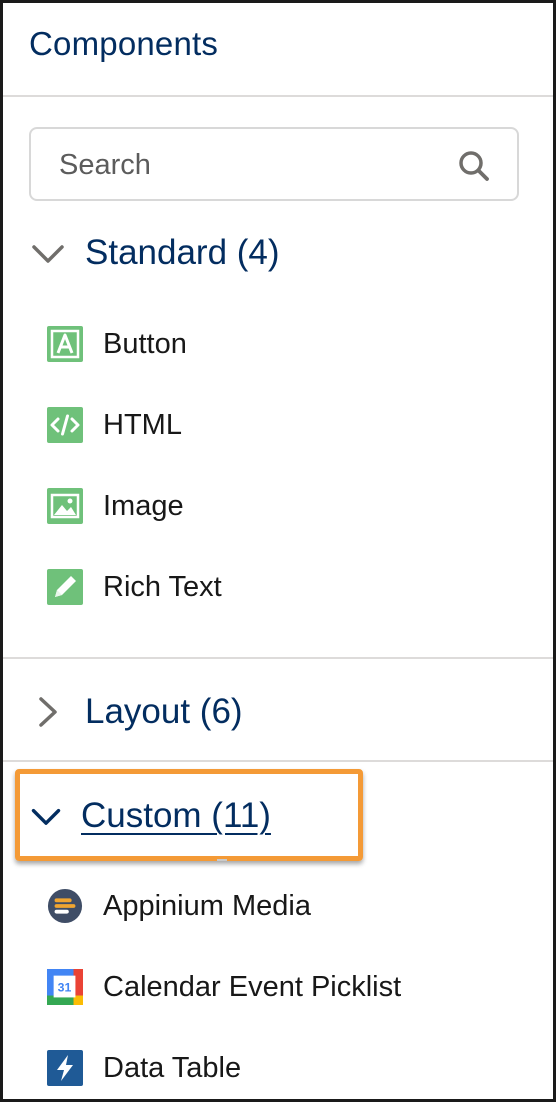  I want to click on component-item-label: Appinium Media, so click(207, 905).